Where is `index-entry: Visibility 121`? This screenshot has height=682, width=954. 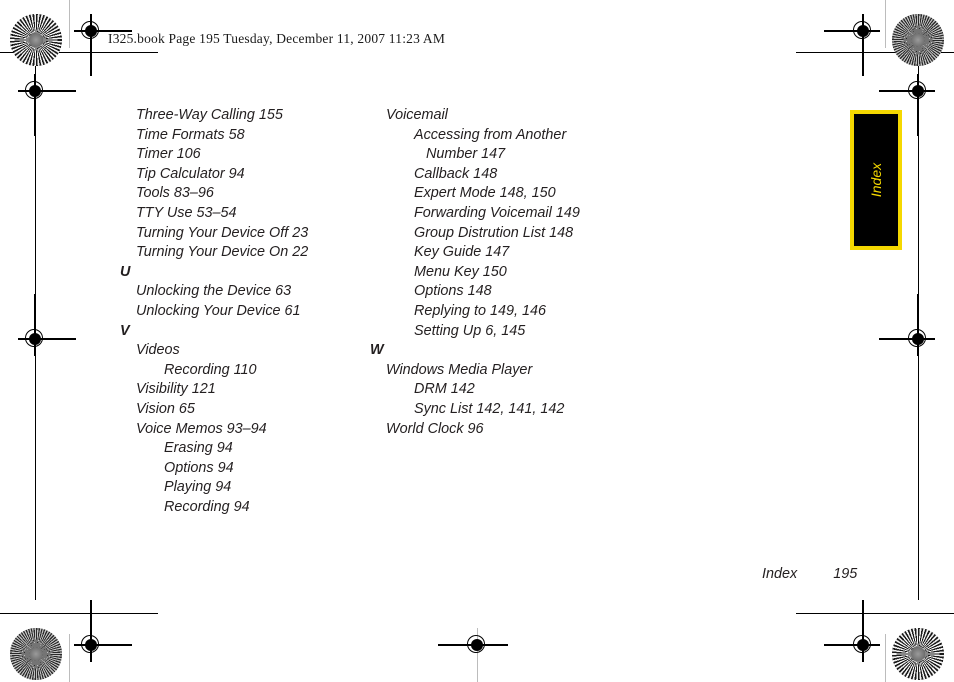
index-entry: Visibility 121 is located at coordinates (176, 389).